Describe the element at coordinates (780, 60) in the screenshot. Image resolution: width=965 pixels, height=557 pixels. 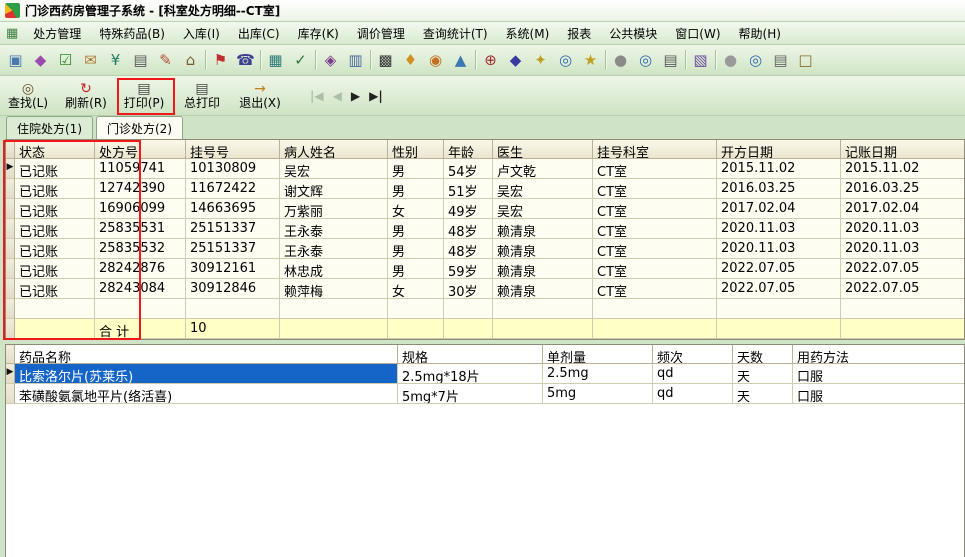
I see `sheet-icon: ▤` at that location.